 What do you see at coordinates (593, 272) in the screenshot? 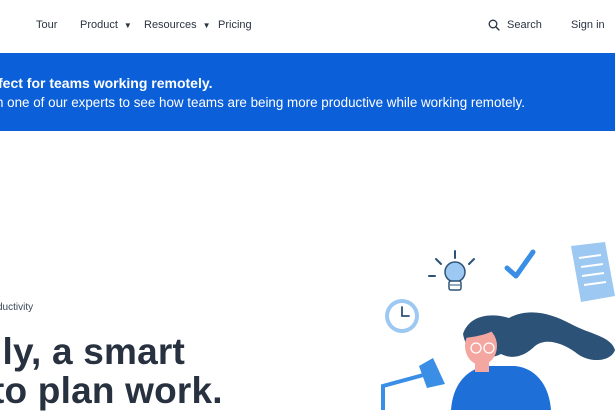
I see `document-icon` at bounding box center [593, 272].